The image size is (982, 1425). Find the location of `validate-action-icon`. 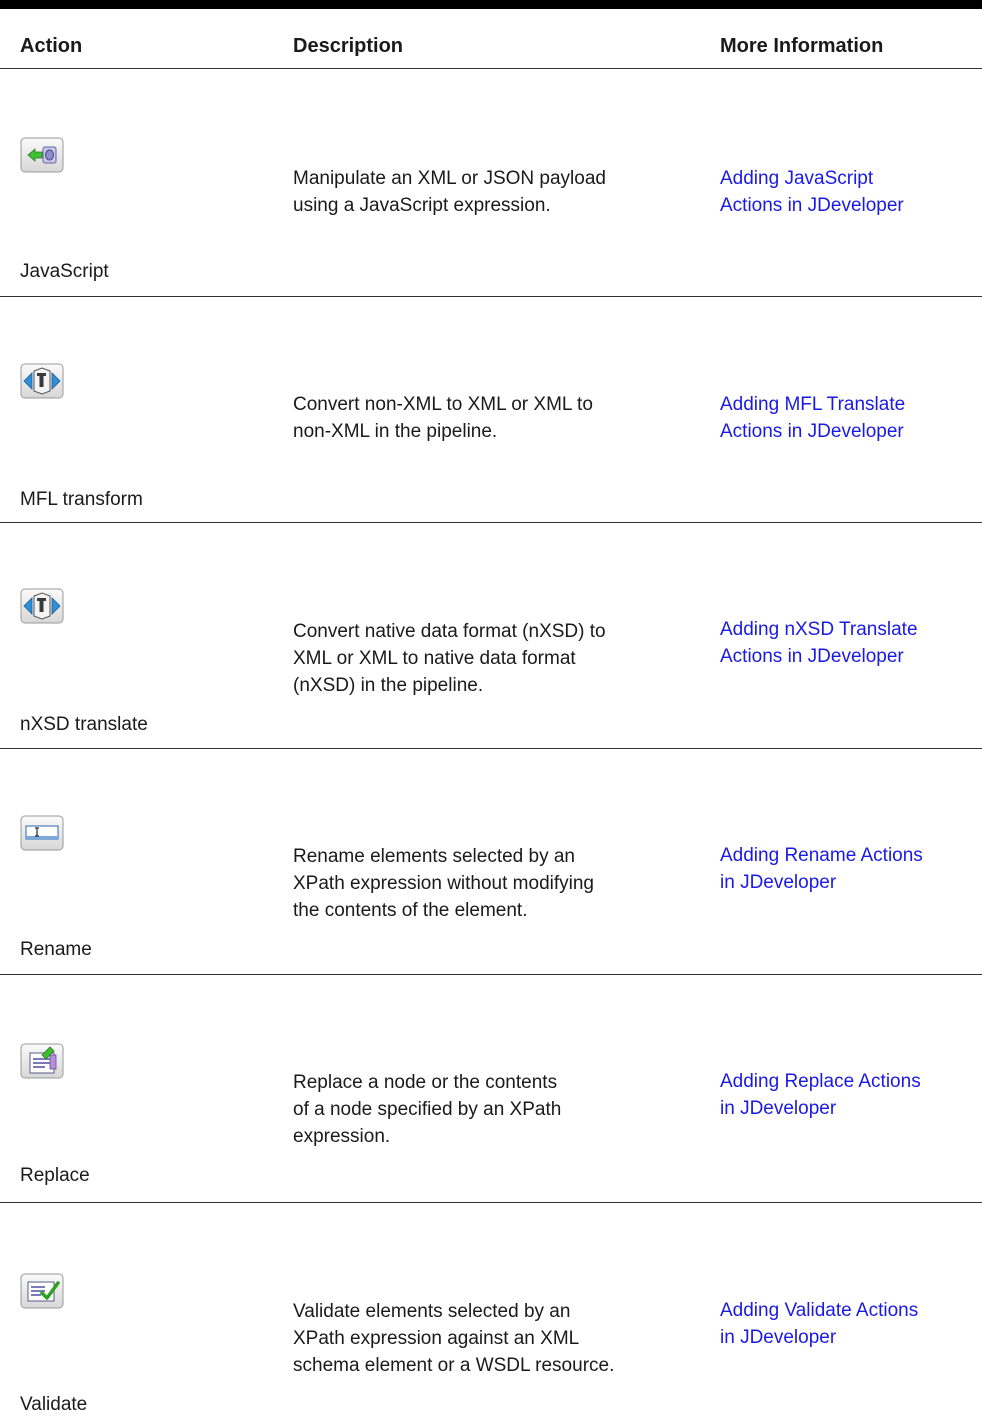

validate-action-icon is located at coordinates (42, 1291).